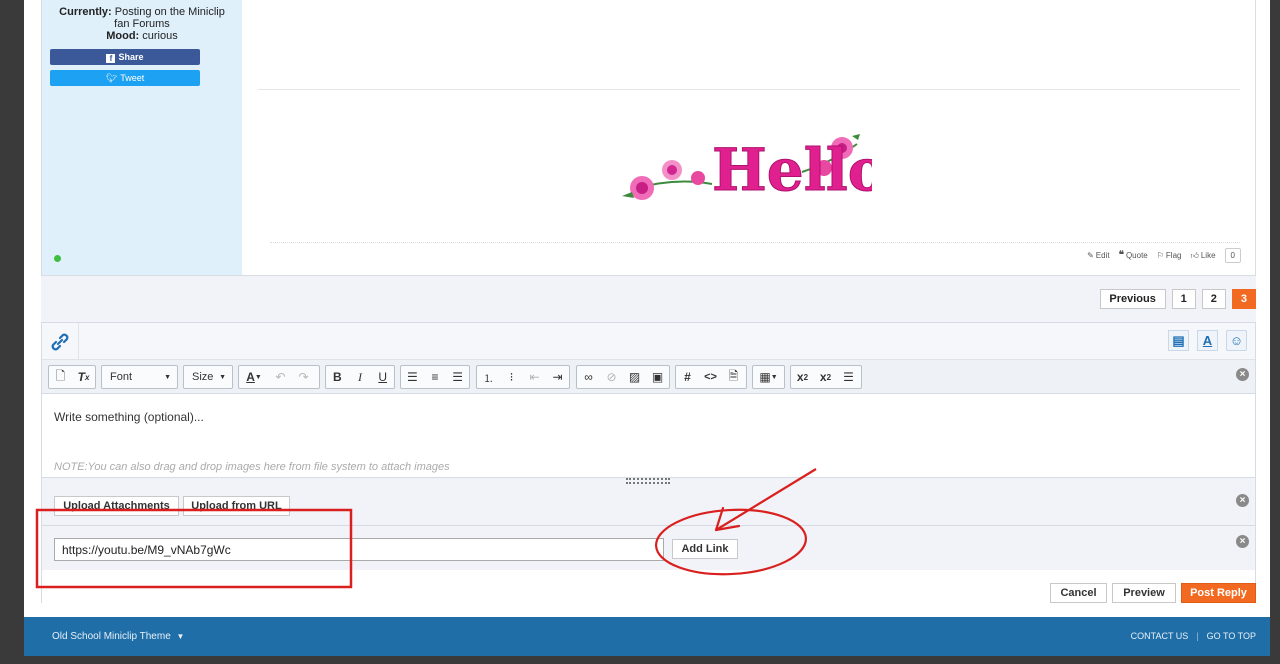  I want to click on link-url-input, so click(359, 549).